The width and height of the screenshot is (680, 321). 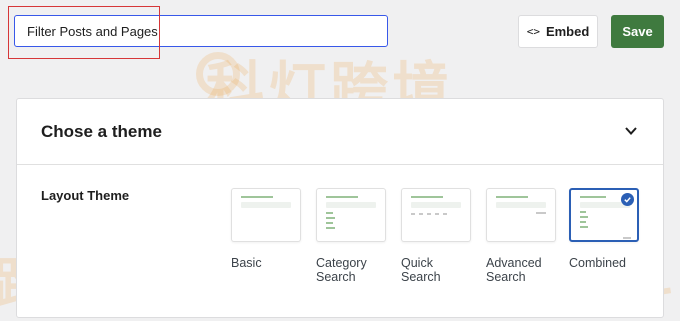 I want to click on theme-option-basic: Basic, so click(x=266, y=229).